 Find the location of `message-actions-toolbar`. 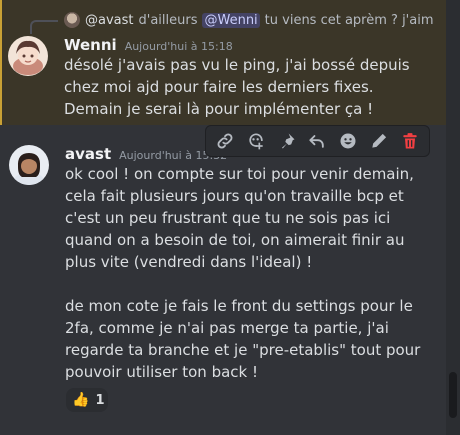

message-actions-toolbar is located at coordinates (317, 141).